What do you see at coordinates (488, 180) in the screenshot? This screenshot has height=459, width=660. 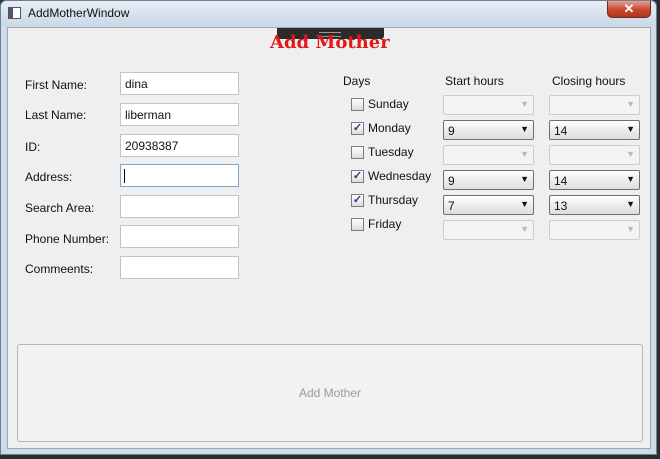 I see `start-hour-wednesday: 9 ▼` at bounding box center [488, 180].